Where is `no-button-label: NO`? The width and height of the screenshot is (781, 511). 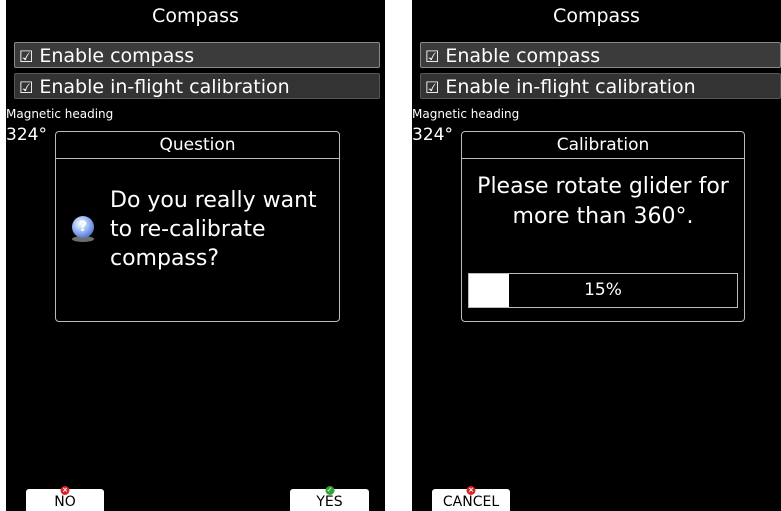 no-button-label: NO is located at coordinates (65, 502).